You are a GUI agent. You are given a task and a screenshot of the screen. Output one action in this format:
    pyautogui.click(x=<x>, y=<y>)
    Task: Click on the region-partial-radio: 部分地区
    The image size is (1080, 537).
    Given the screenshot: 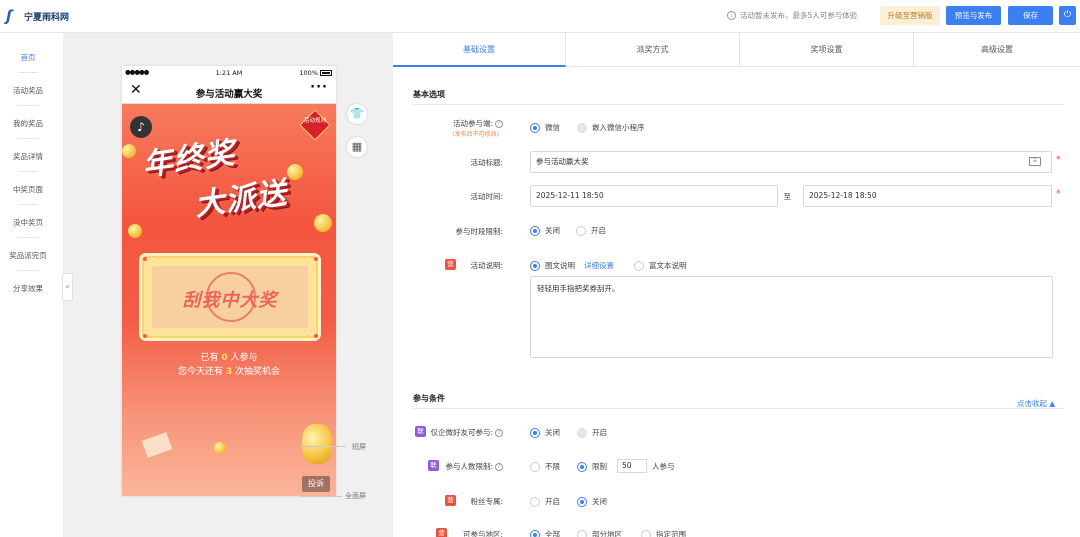 What is the action you would take?
    pyautogui.click(x=599, y=533)
    